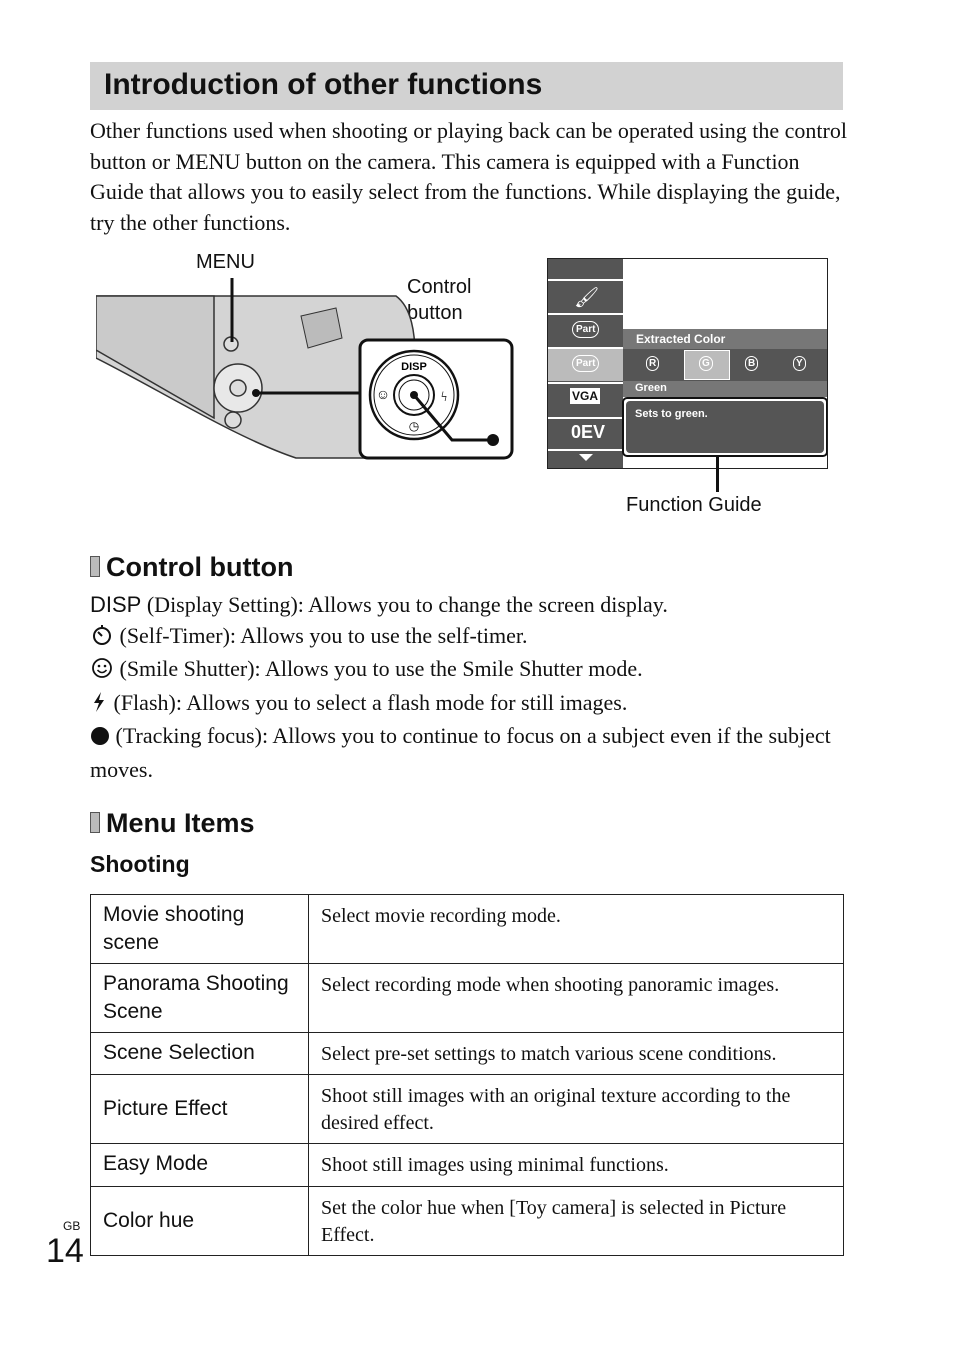 Image resolution: width=954 pixels, height=1345 pixels. I want to click on function-guide-label: Function Guide, so click(694, 505).